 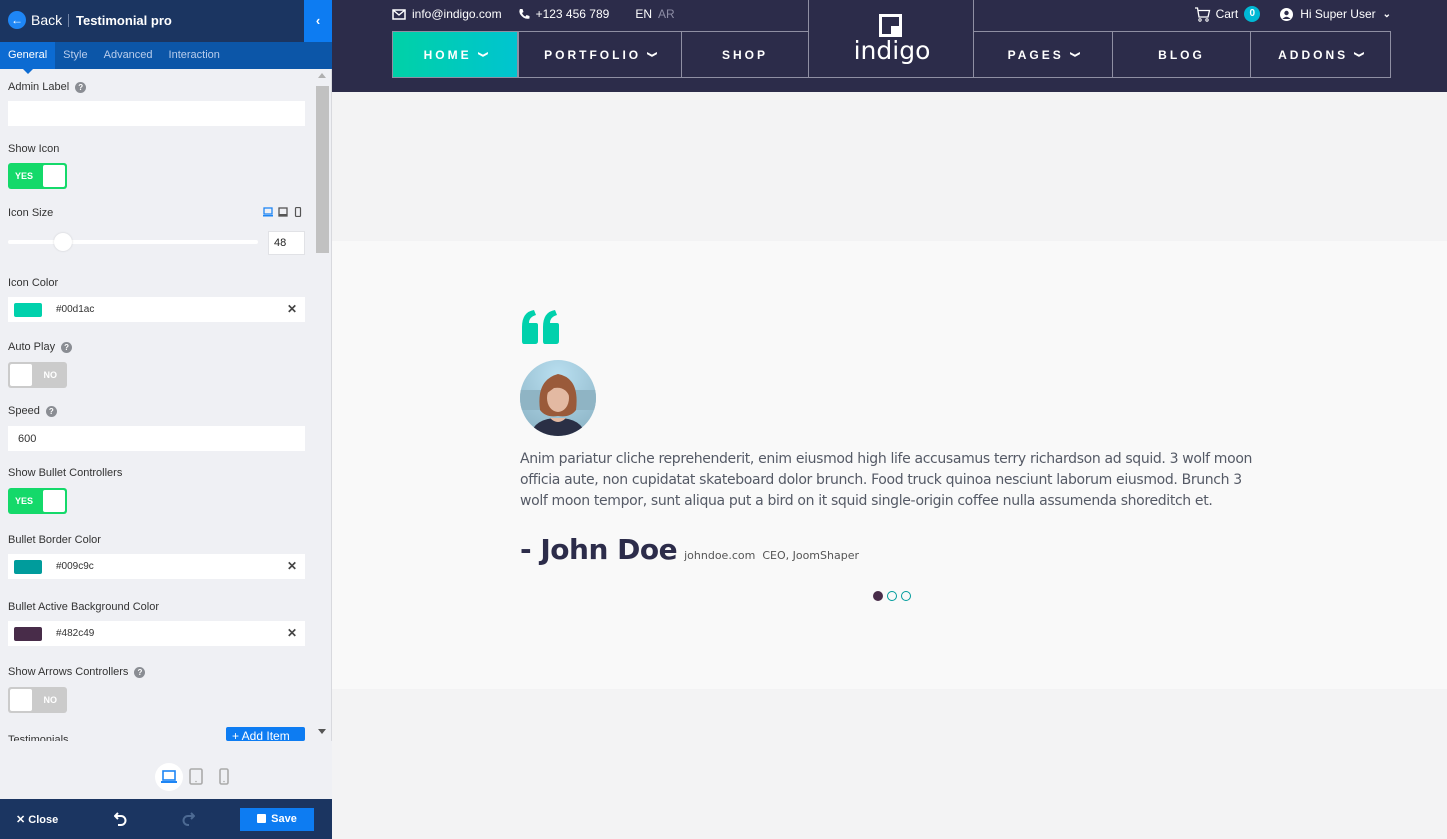 What do you see at coordinates (28, 58) in the screenshot?
I see `tab-general: General` at bounding box center [28, 58].